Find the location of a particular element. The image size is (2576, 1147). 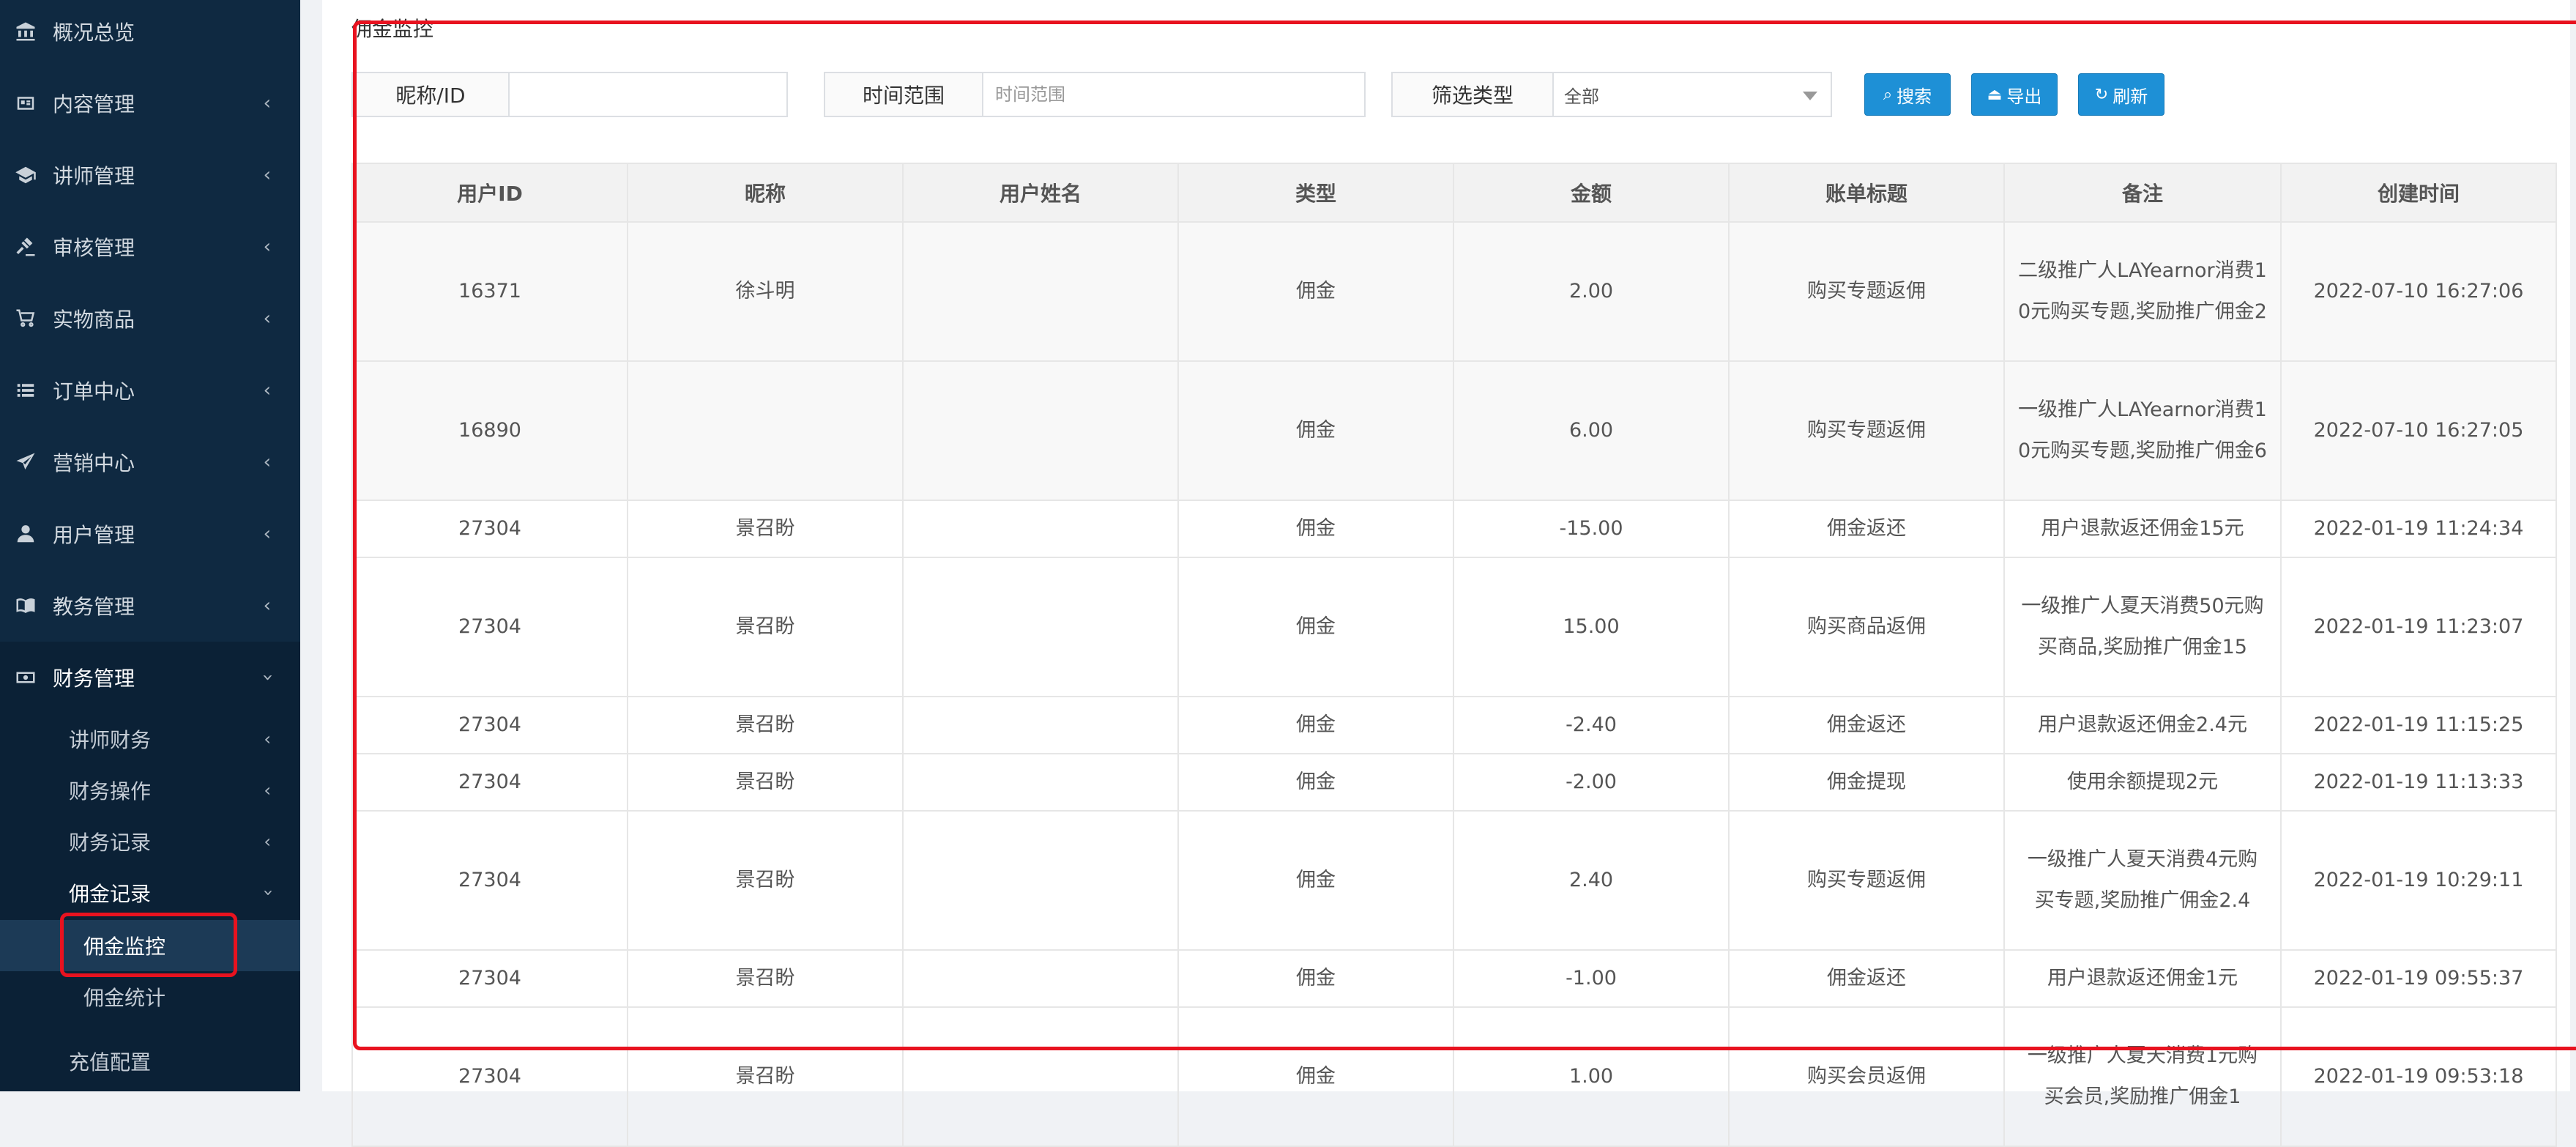

sidebar-item-marketing: 营销中心 ‹ is located at coordinates (150, 462).